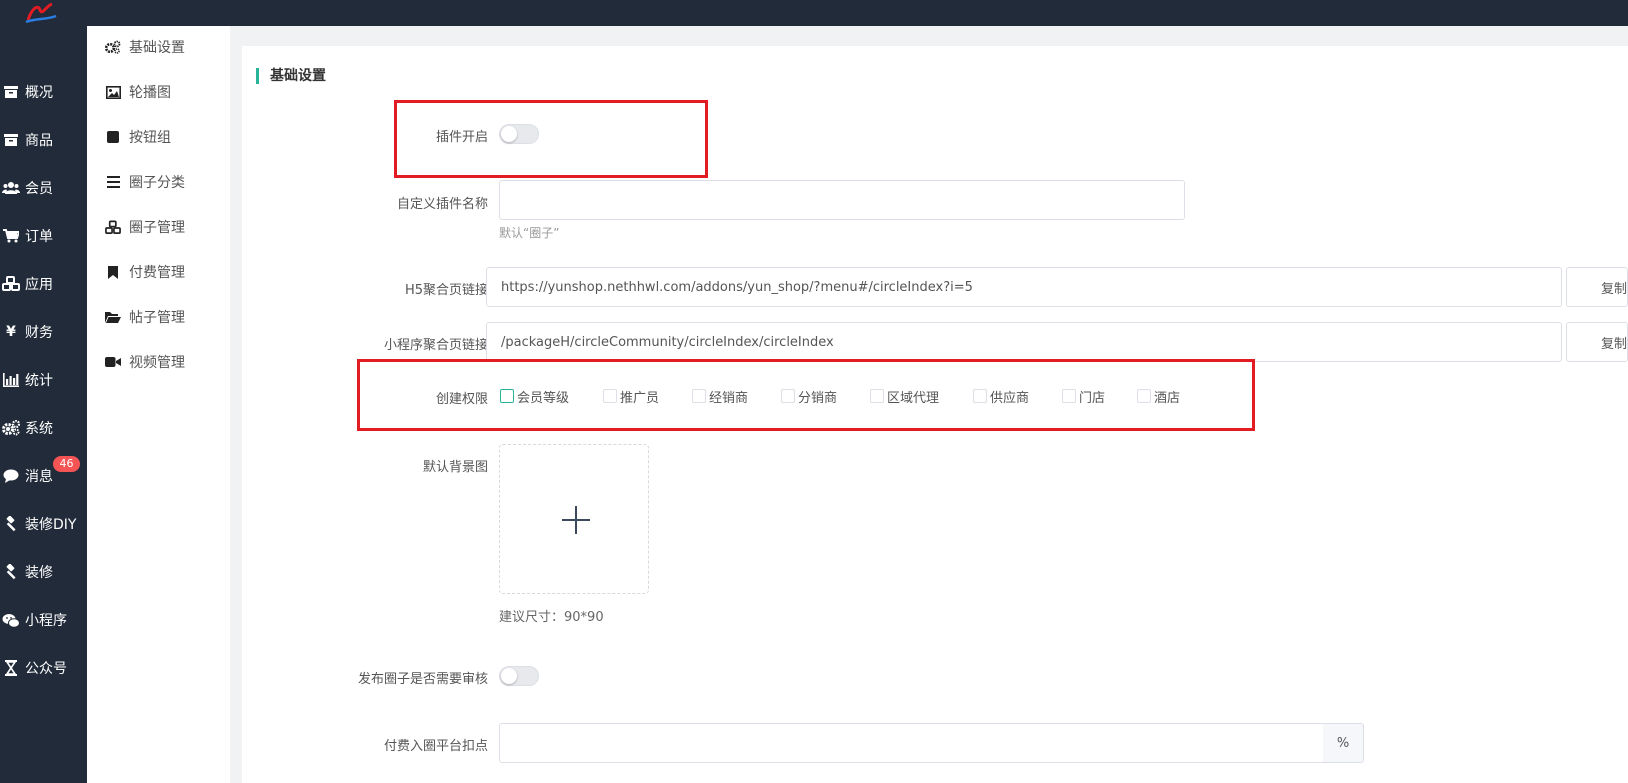 The image size is (1628, 783). What do you see at coordinates (43, 140) in the screenshot?
I see `nav-item-goods: 商品` at bounding box center [43, 140].